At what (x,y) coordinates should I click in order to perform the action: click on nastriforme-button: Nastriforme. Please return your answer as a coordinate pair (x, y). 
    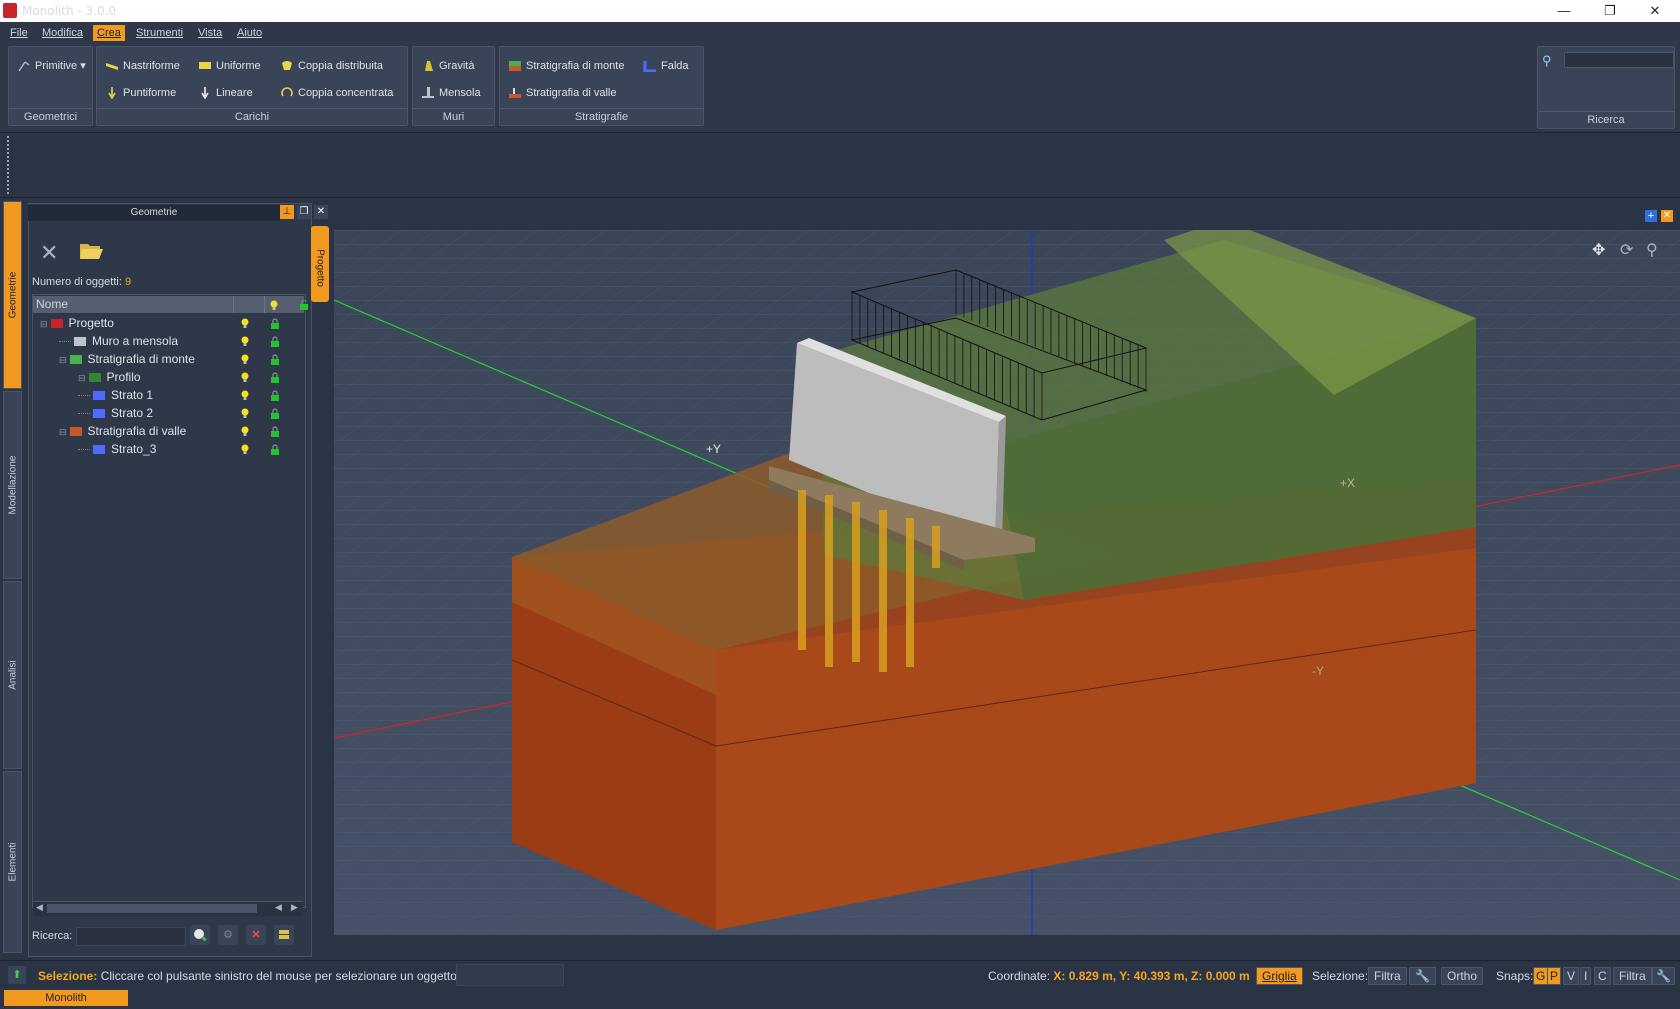
    Looking at the image, I should click on (142, 66).